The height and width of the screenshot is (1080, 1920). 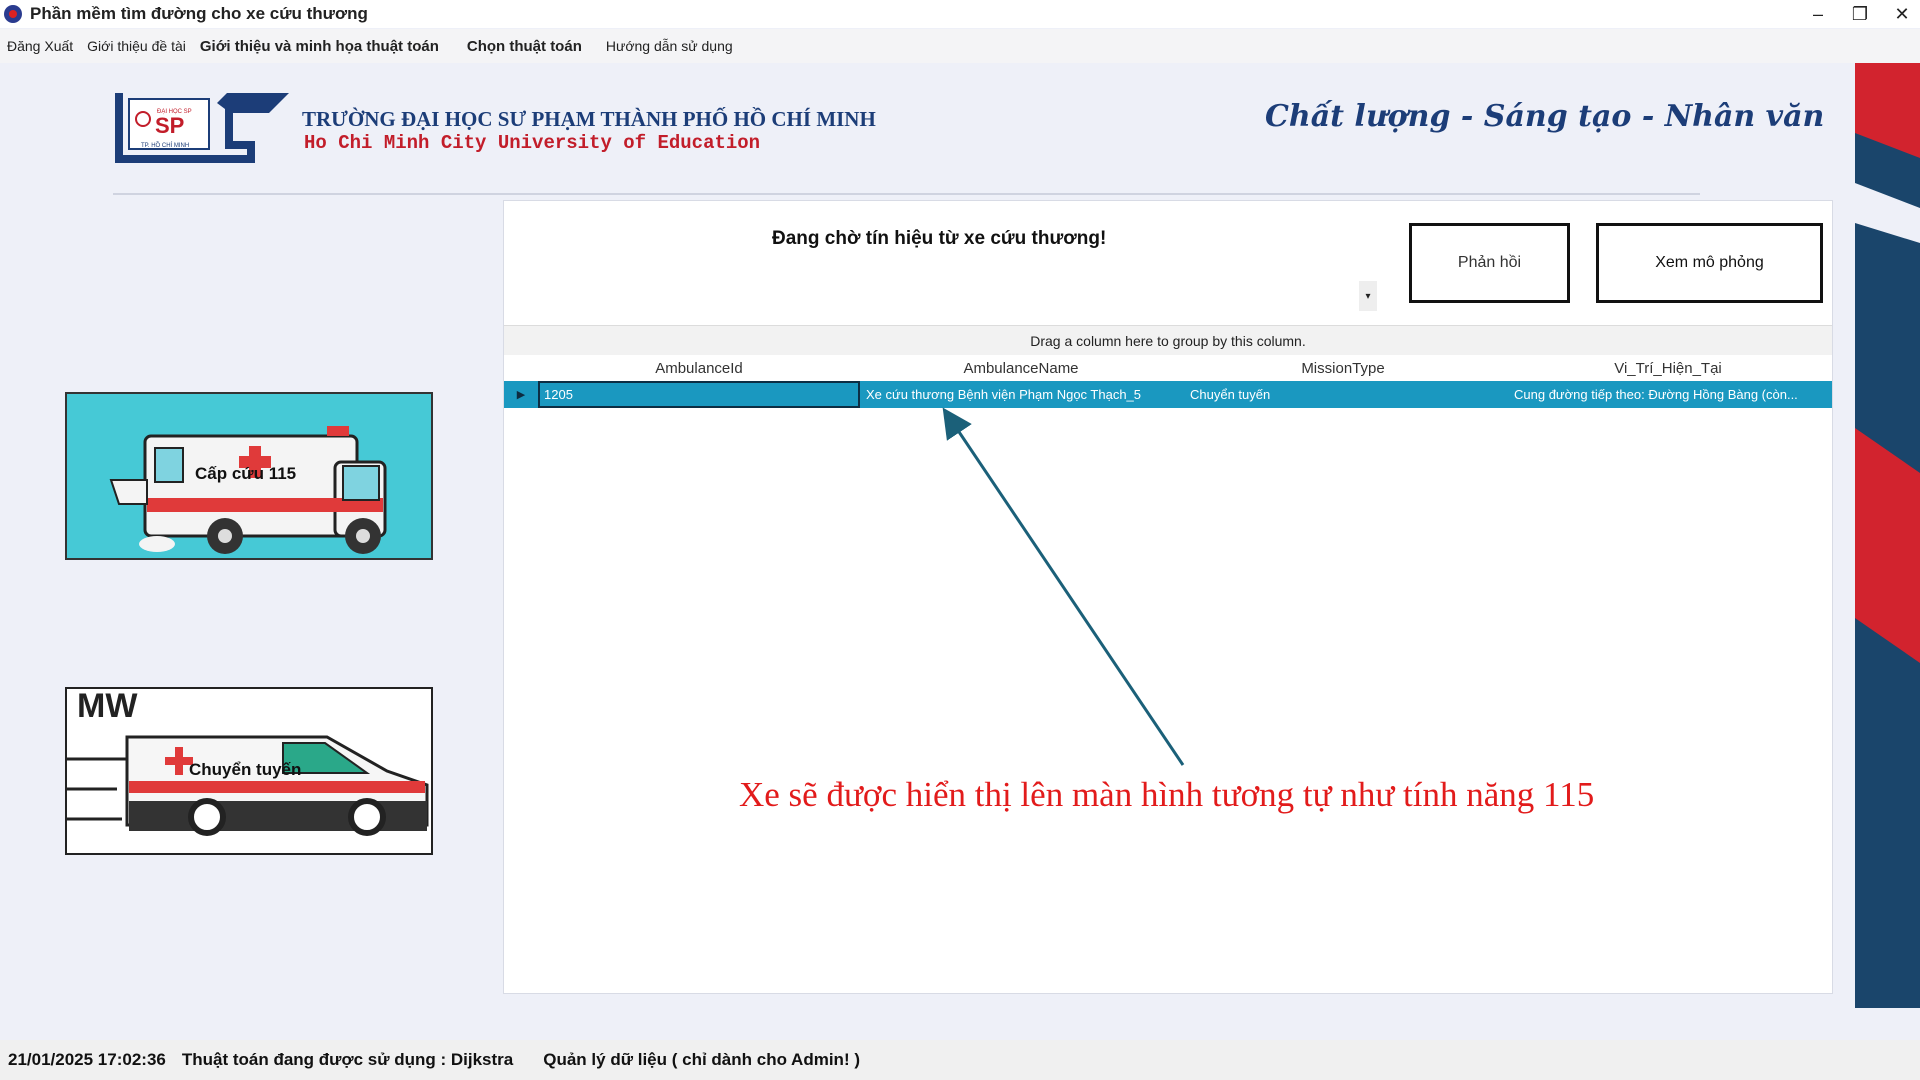 I want to click on annotation-arrow, so click(x=1063, y=586).